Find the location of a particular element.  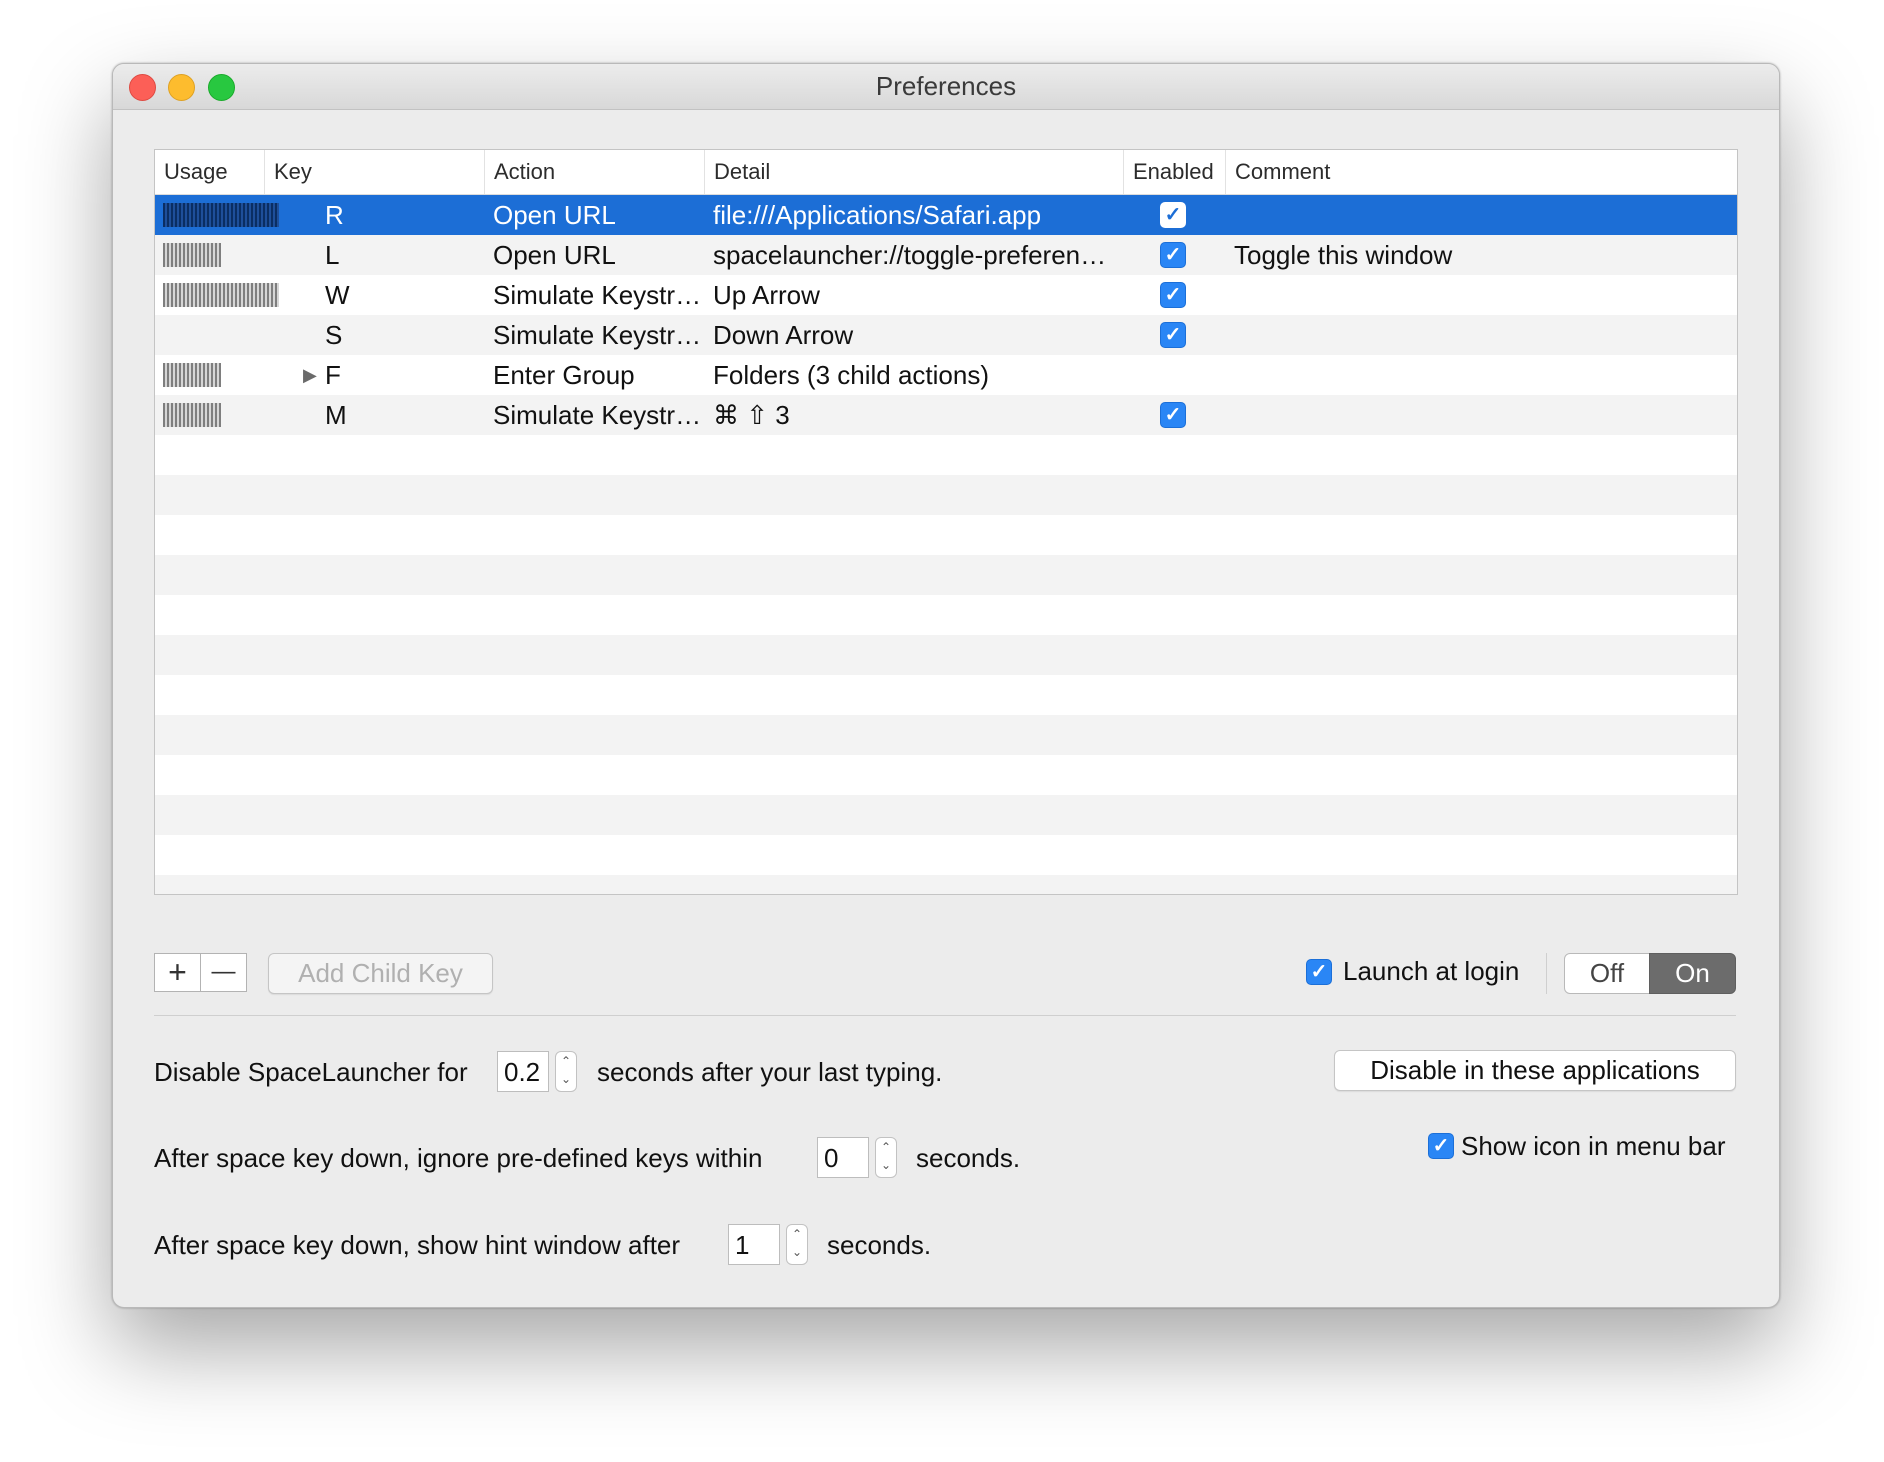

ignore-keys-input: 0 is located at coordinates (843, 1157).